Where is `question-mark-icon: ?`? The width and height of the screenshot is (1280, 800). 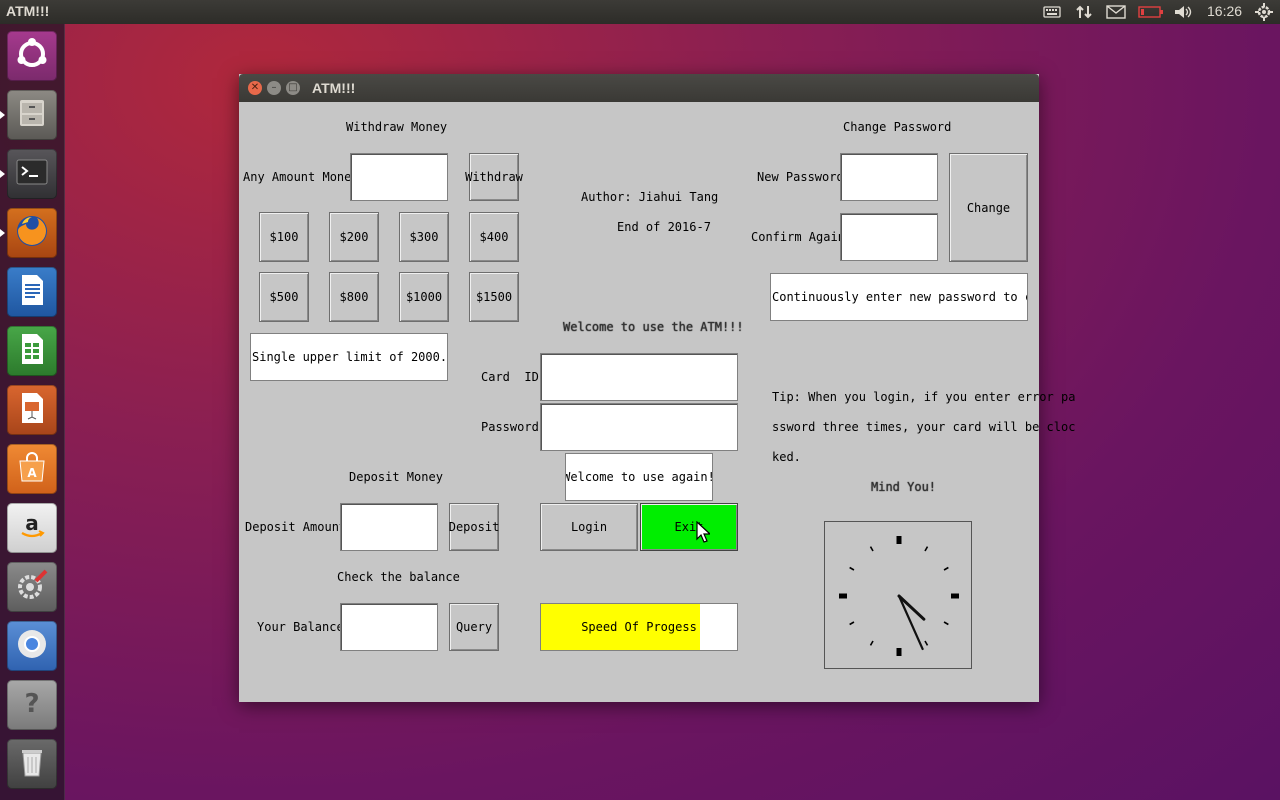
question-mark-icon: ? is located at coordinates (32, 705).